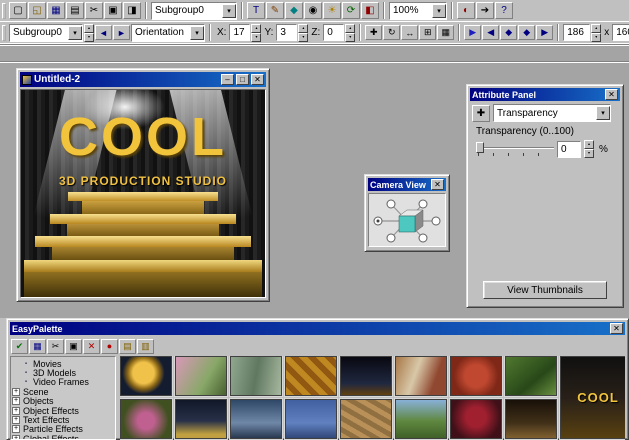 The image size is (629, 440). Describe the element at coordinates (240, 32) in the screenshot. I see `x-input: 17` at that location.